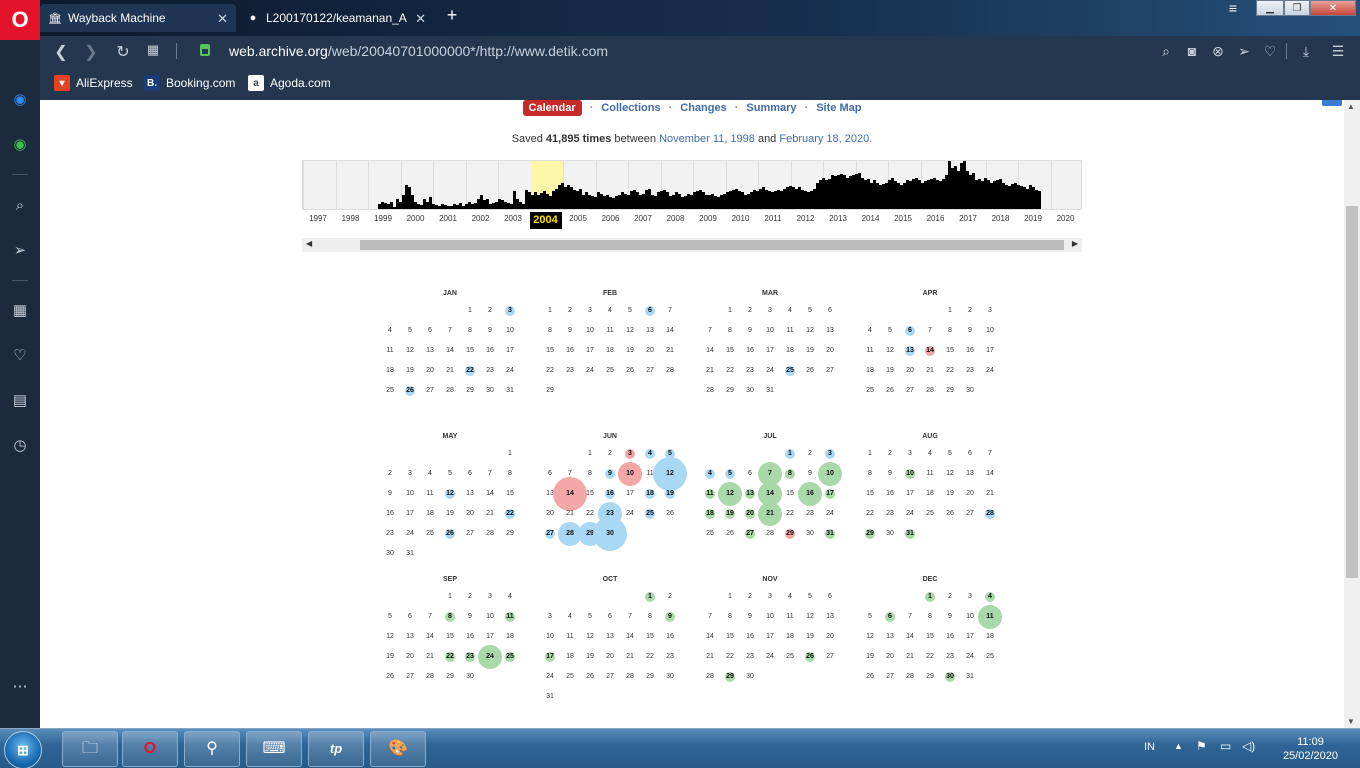 This screenshot has height=768, width=1360. Describe the element at coordinates (318, 218) in the screenshot. I see `year-label-1997: 1997` at that location.